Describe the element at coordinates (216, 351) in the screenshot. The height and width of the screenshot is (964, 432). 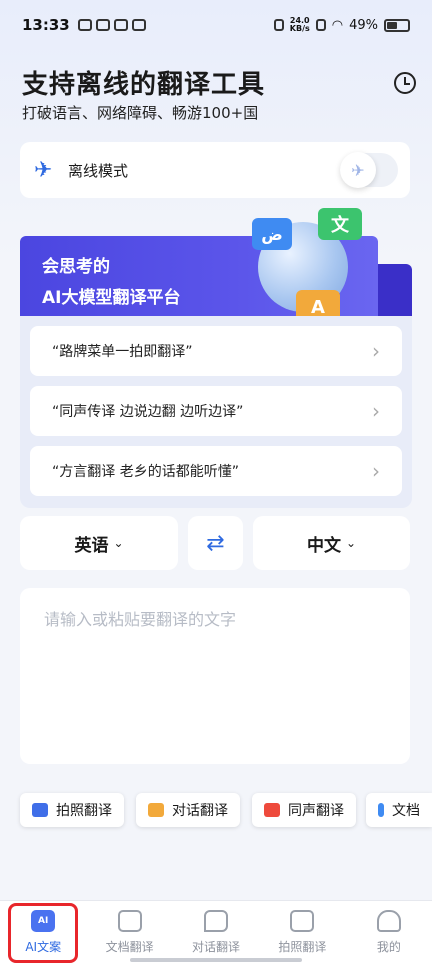
I see `suggestion-item: “路牌菜单一拍即翻译” ›` at that location.